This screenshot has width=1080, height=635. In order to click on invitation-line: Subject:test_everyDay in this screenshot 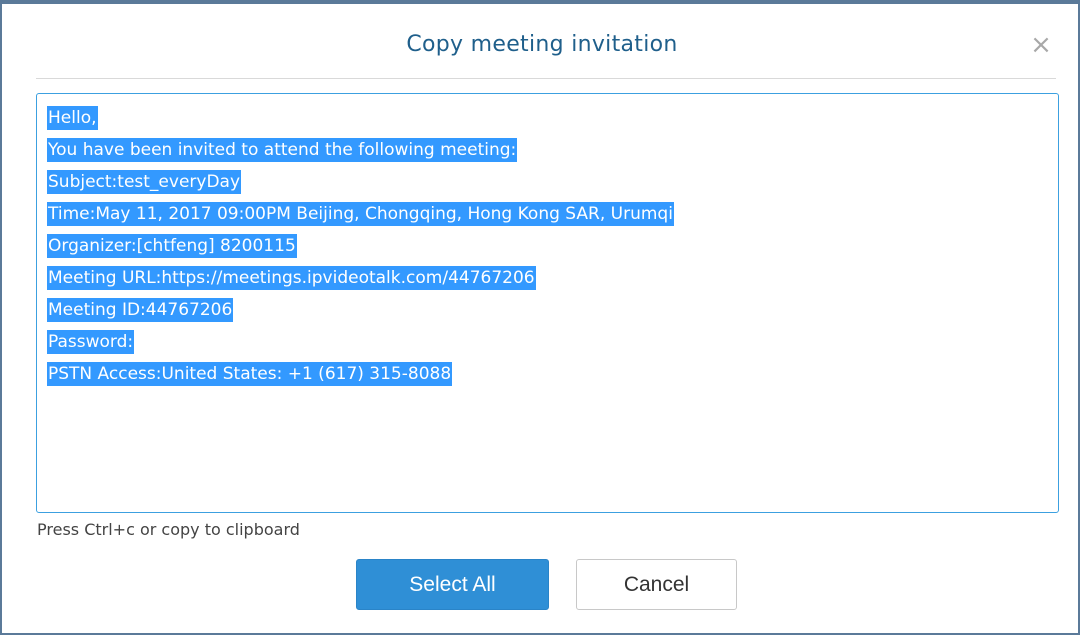, I will do `click(547, 182)`.